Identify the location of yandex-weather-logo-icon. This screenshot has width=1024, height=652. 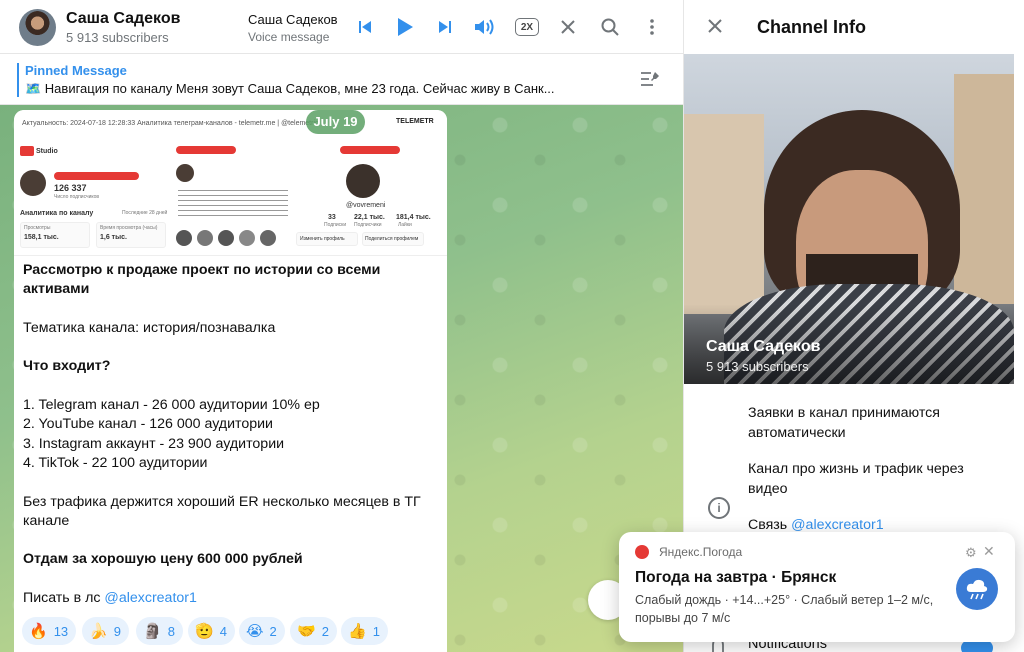
(642, 552).